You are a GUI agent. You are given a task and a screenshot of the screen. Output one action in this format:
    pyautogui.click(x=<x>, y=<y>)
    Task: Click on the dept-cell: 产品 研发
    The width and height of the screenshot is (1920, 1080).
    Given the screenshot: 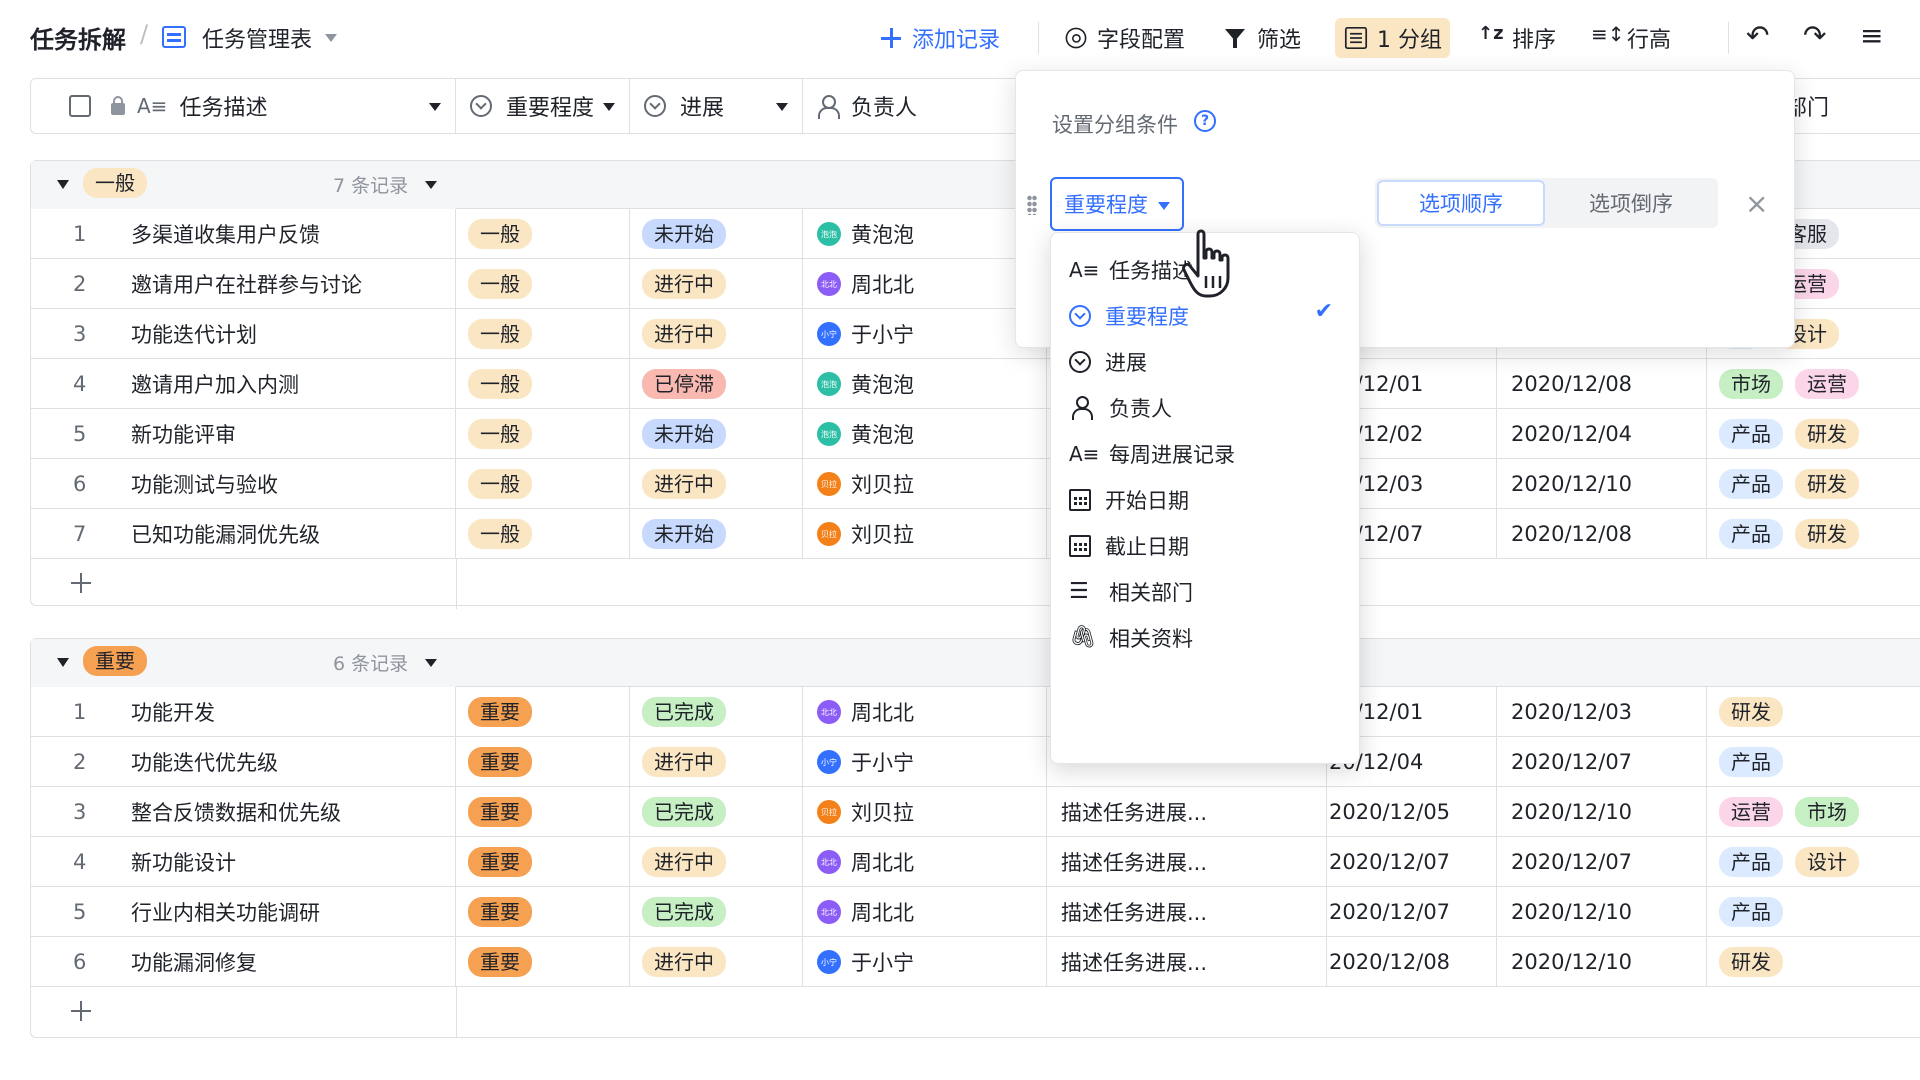 What is the action you would take?
    pyautogui.click(x=1813, y=434)
    